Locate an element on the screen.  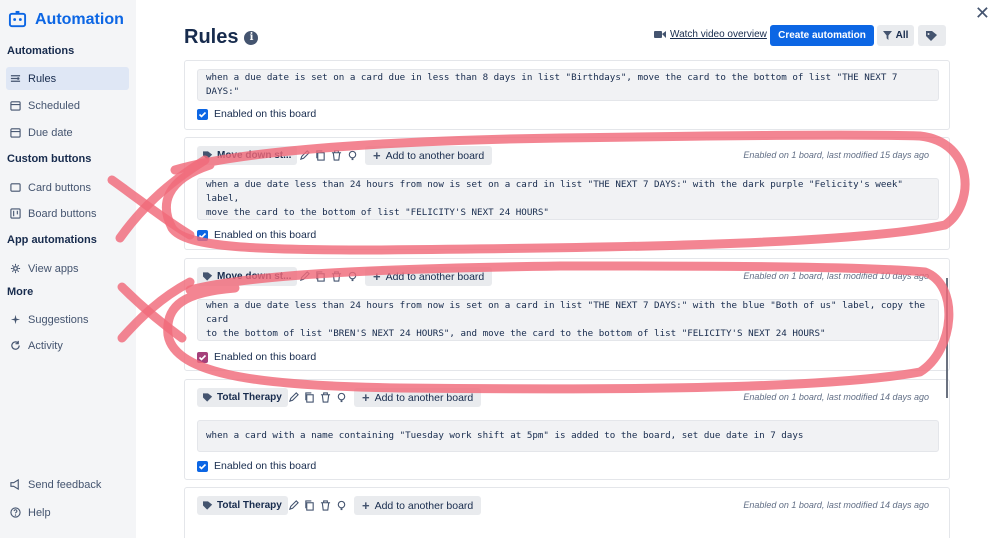
sidebar-item-label: Scheduled is located at coordinates (54, 105).